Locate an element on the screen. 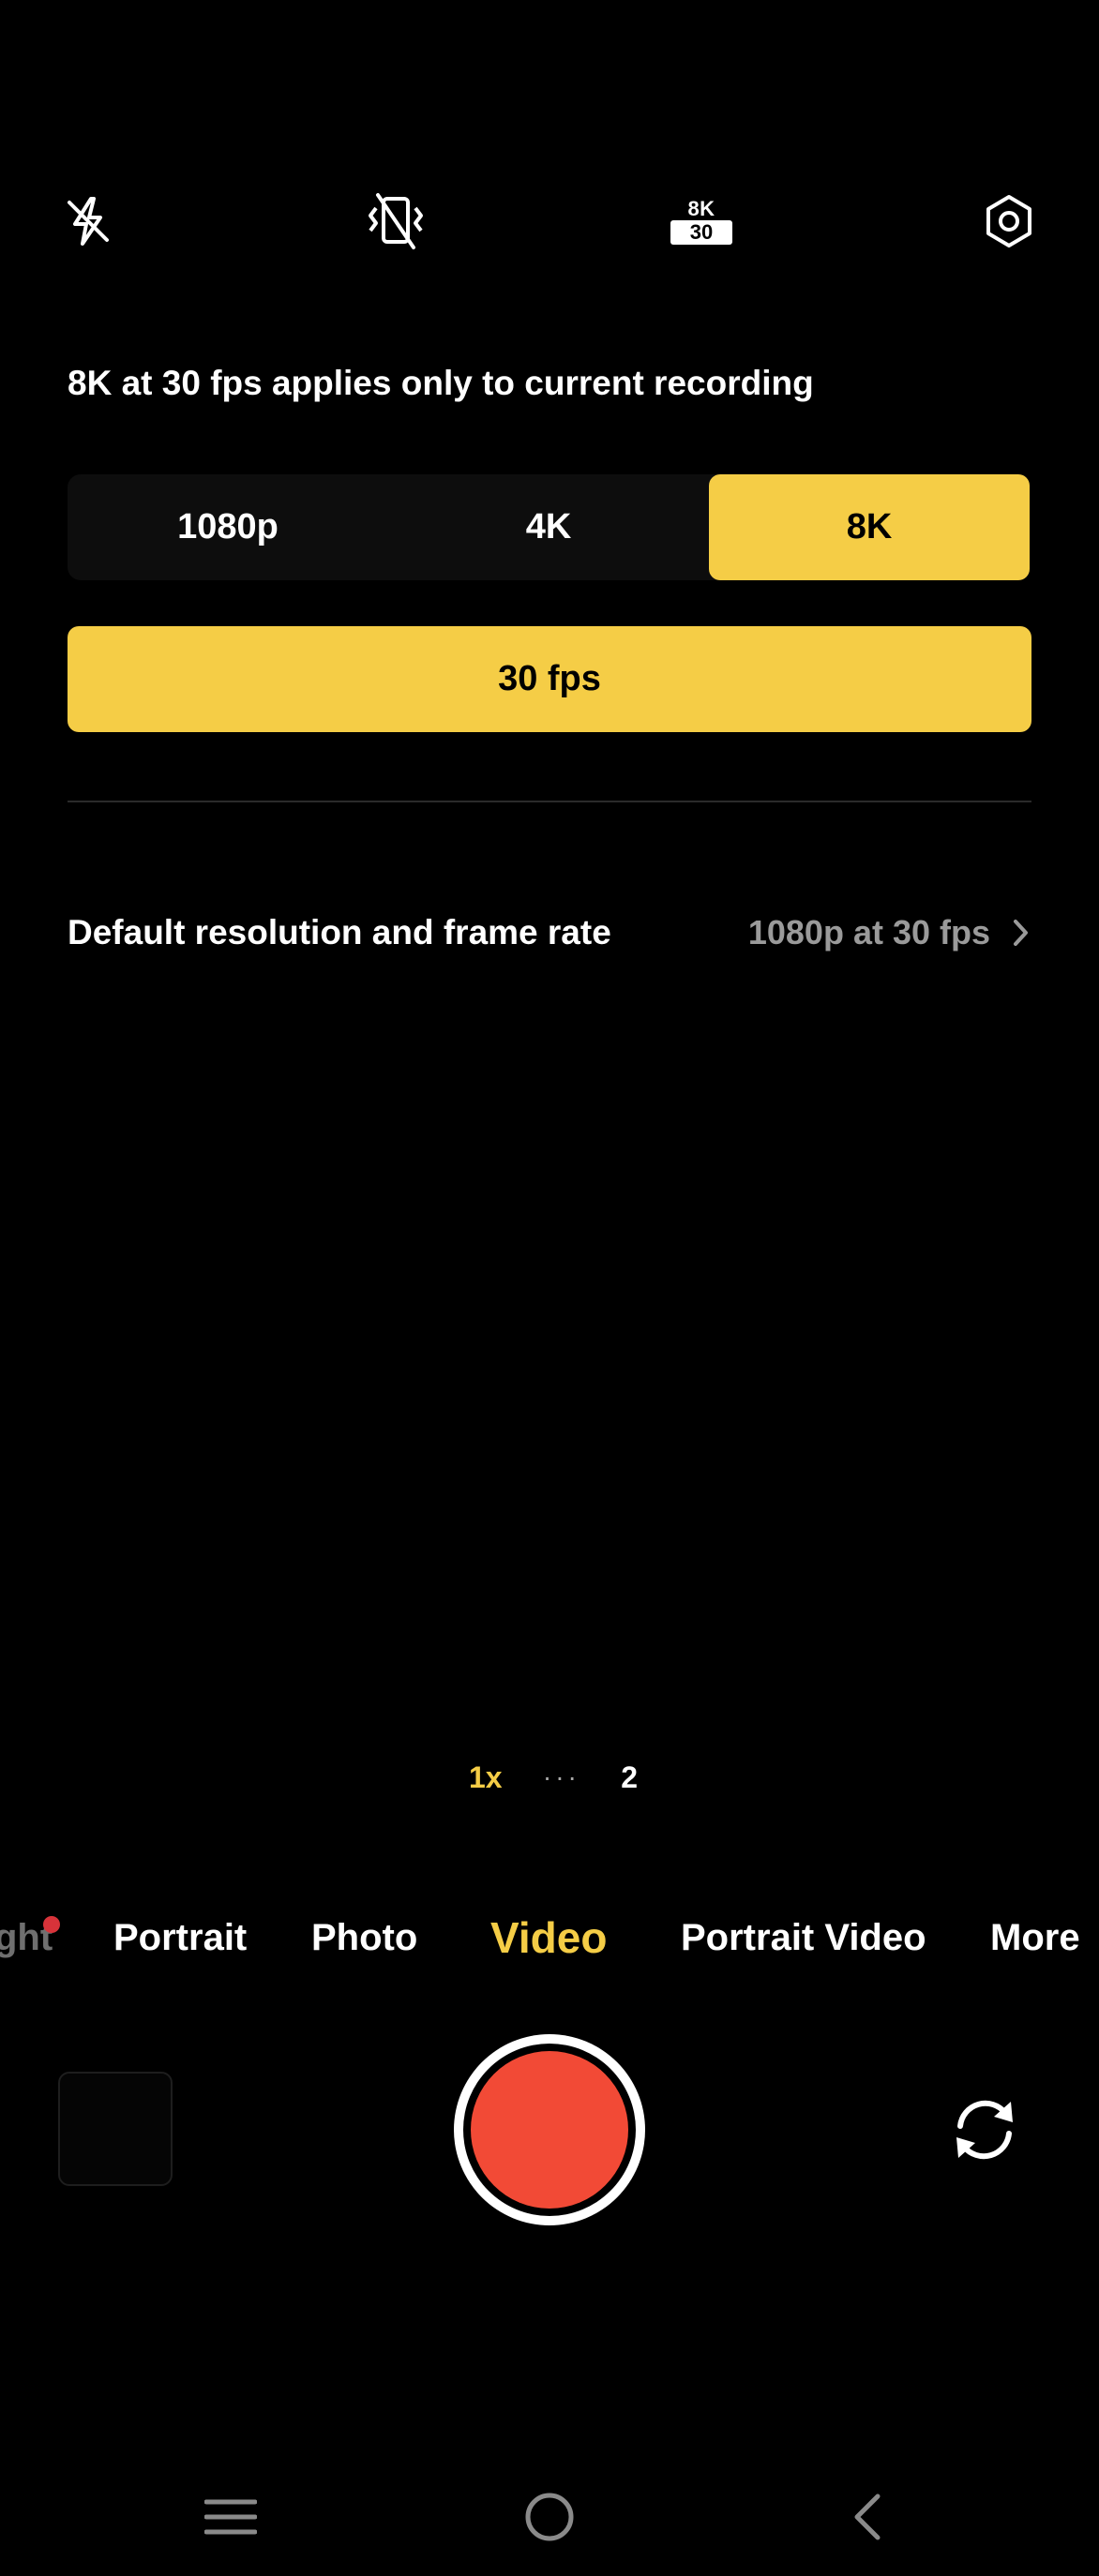 This screenshot has width=1099, height=2576. resolution-badge-fps: 30 is located at coordinates (701, 233).